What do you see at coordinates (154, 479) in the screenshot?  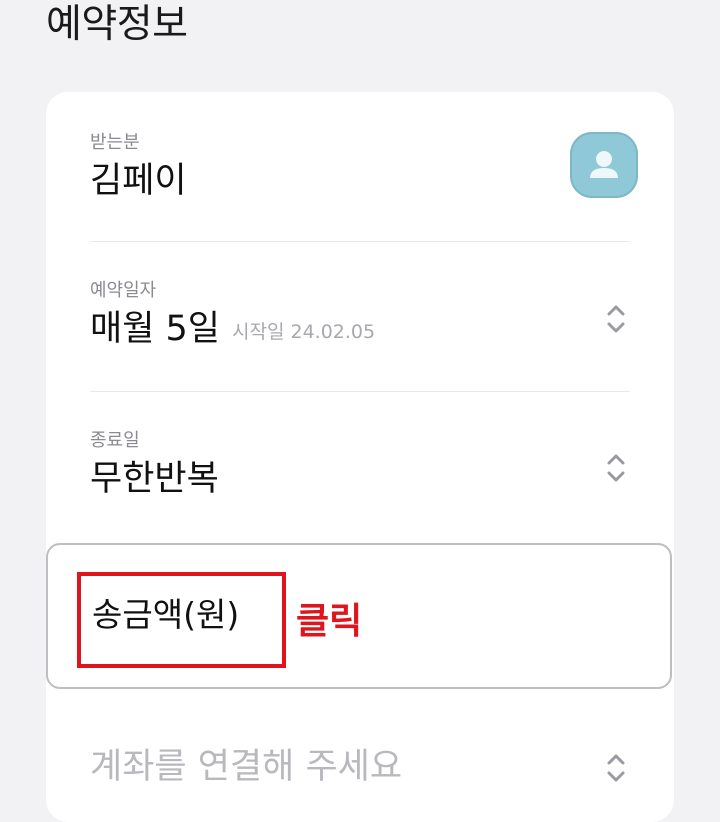 I see `end-date-value: 무한반복` at bounding box center [154, 479].